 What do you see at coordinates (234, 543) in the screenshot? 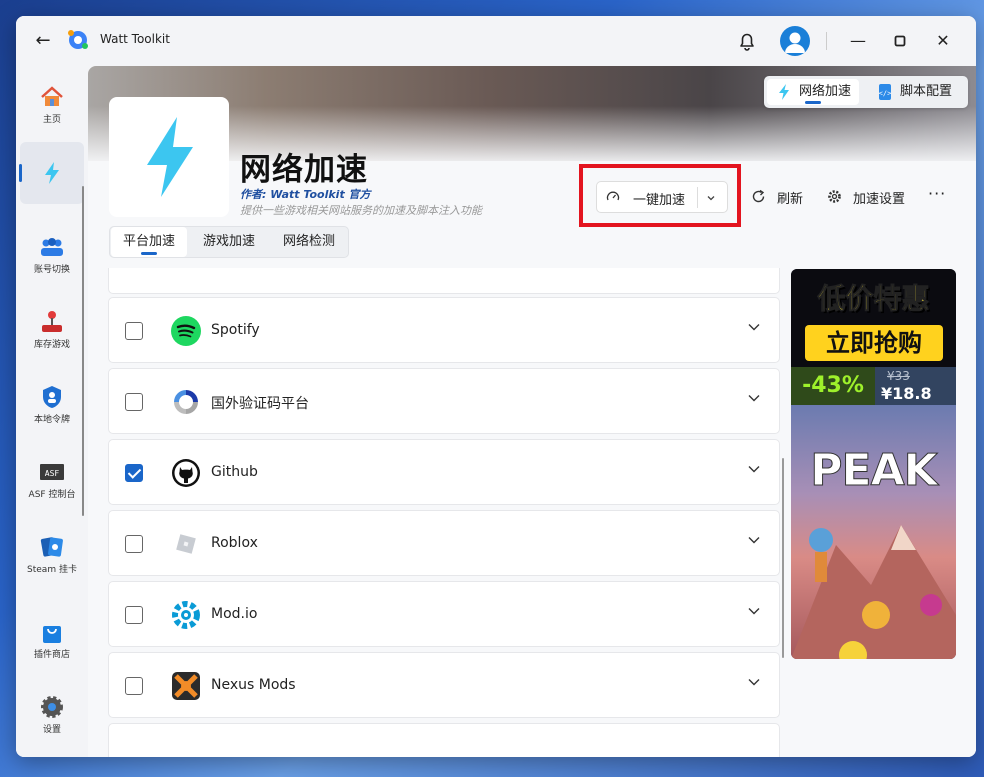
I see `service-label: Roblox` at bounding box center [234, 543].